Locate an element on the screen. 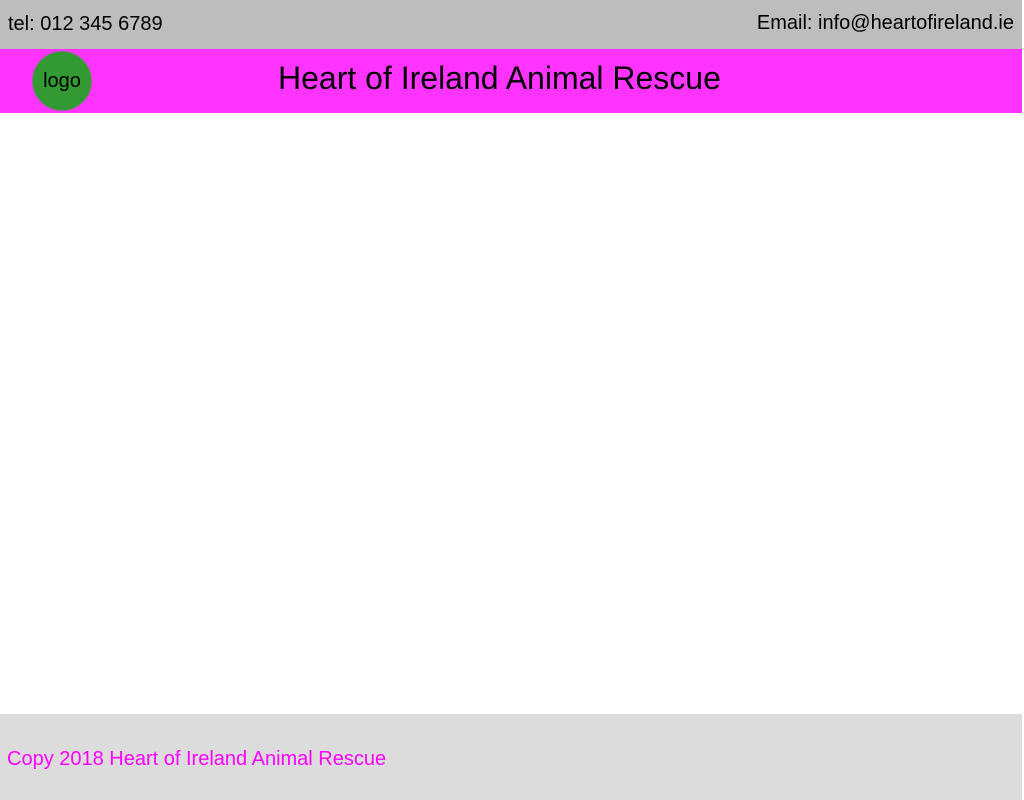  site-footer: Copy 2018 Heart of Ireland Animal Rescue is located at coordinates (511, 757).